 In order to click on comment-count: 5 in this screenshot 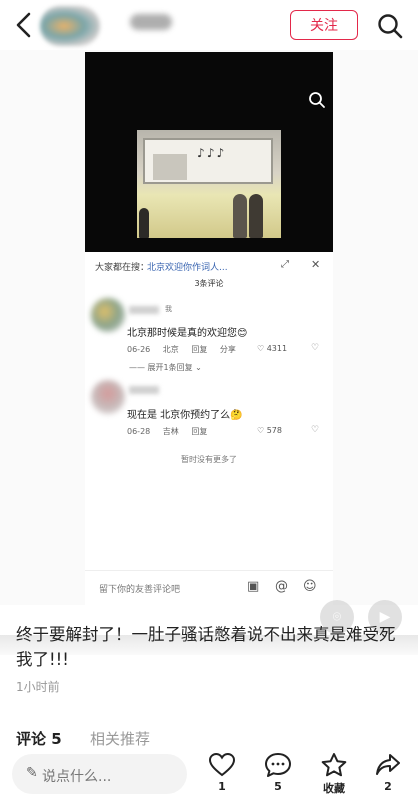, I will do `click(278, 786)`.